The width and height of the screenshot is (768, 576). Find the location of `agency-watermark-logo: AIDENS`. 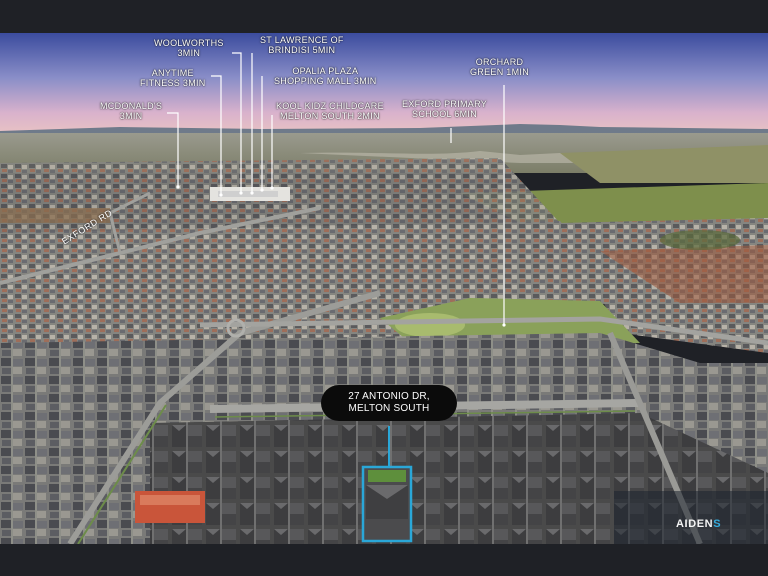

agency-watermark-logo: AIDENS is located at coordinates (699, 524).